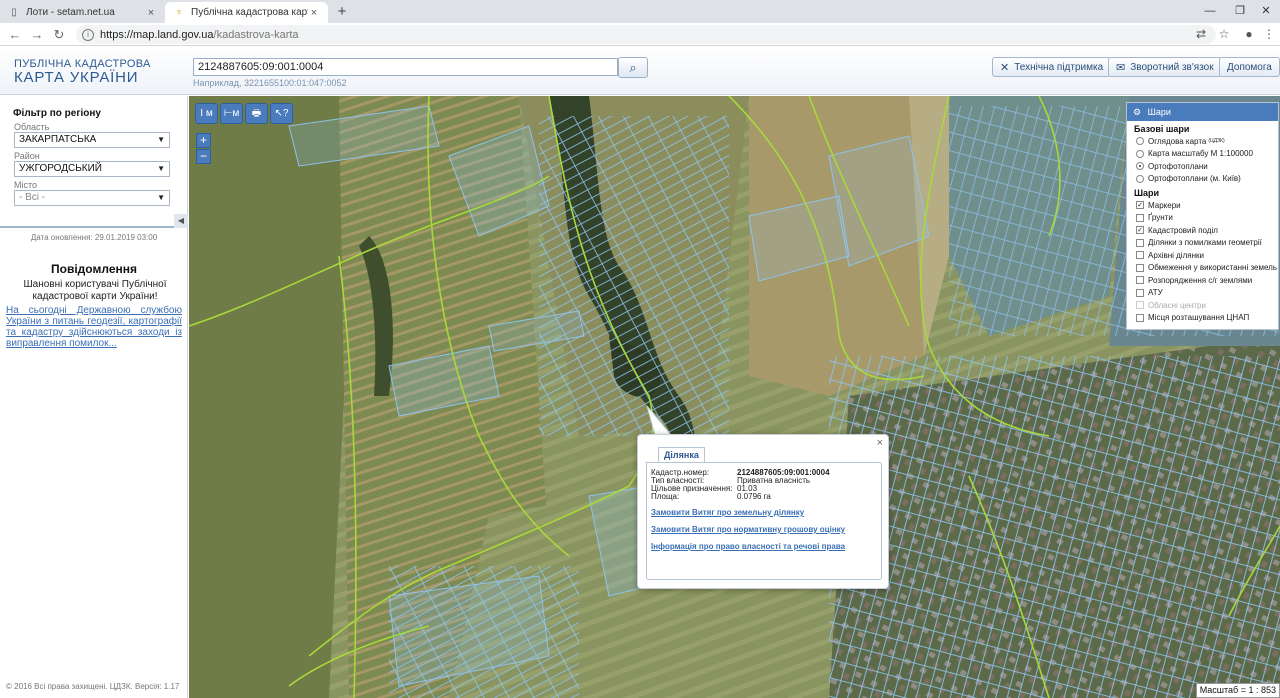 The image size is (1280, 698). Describe the element at coordinates (1140, 166) in the screenshot. I see `radio-button-selected` at that location.